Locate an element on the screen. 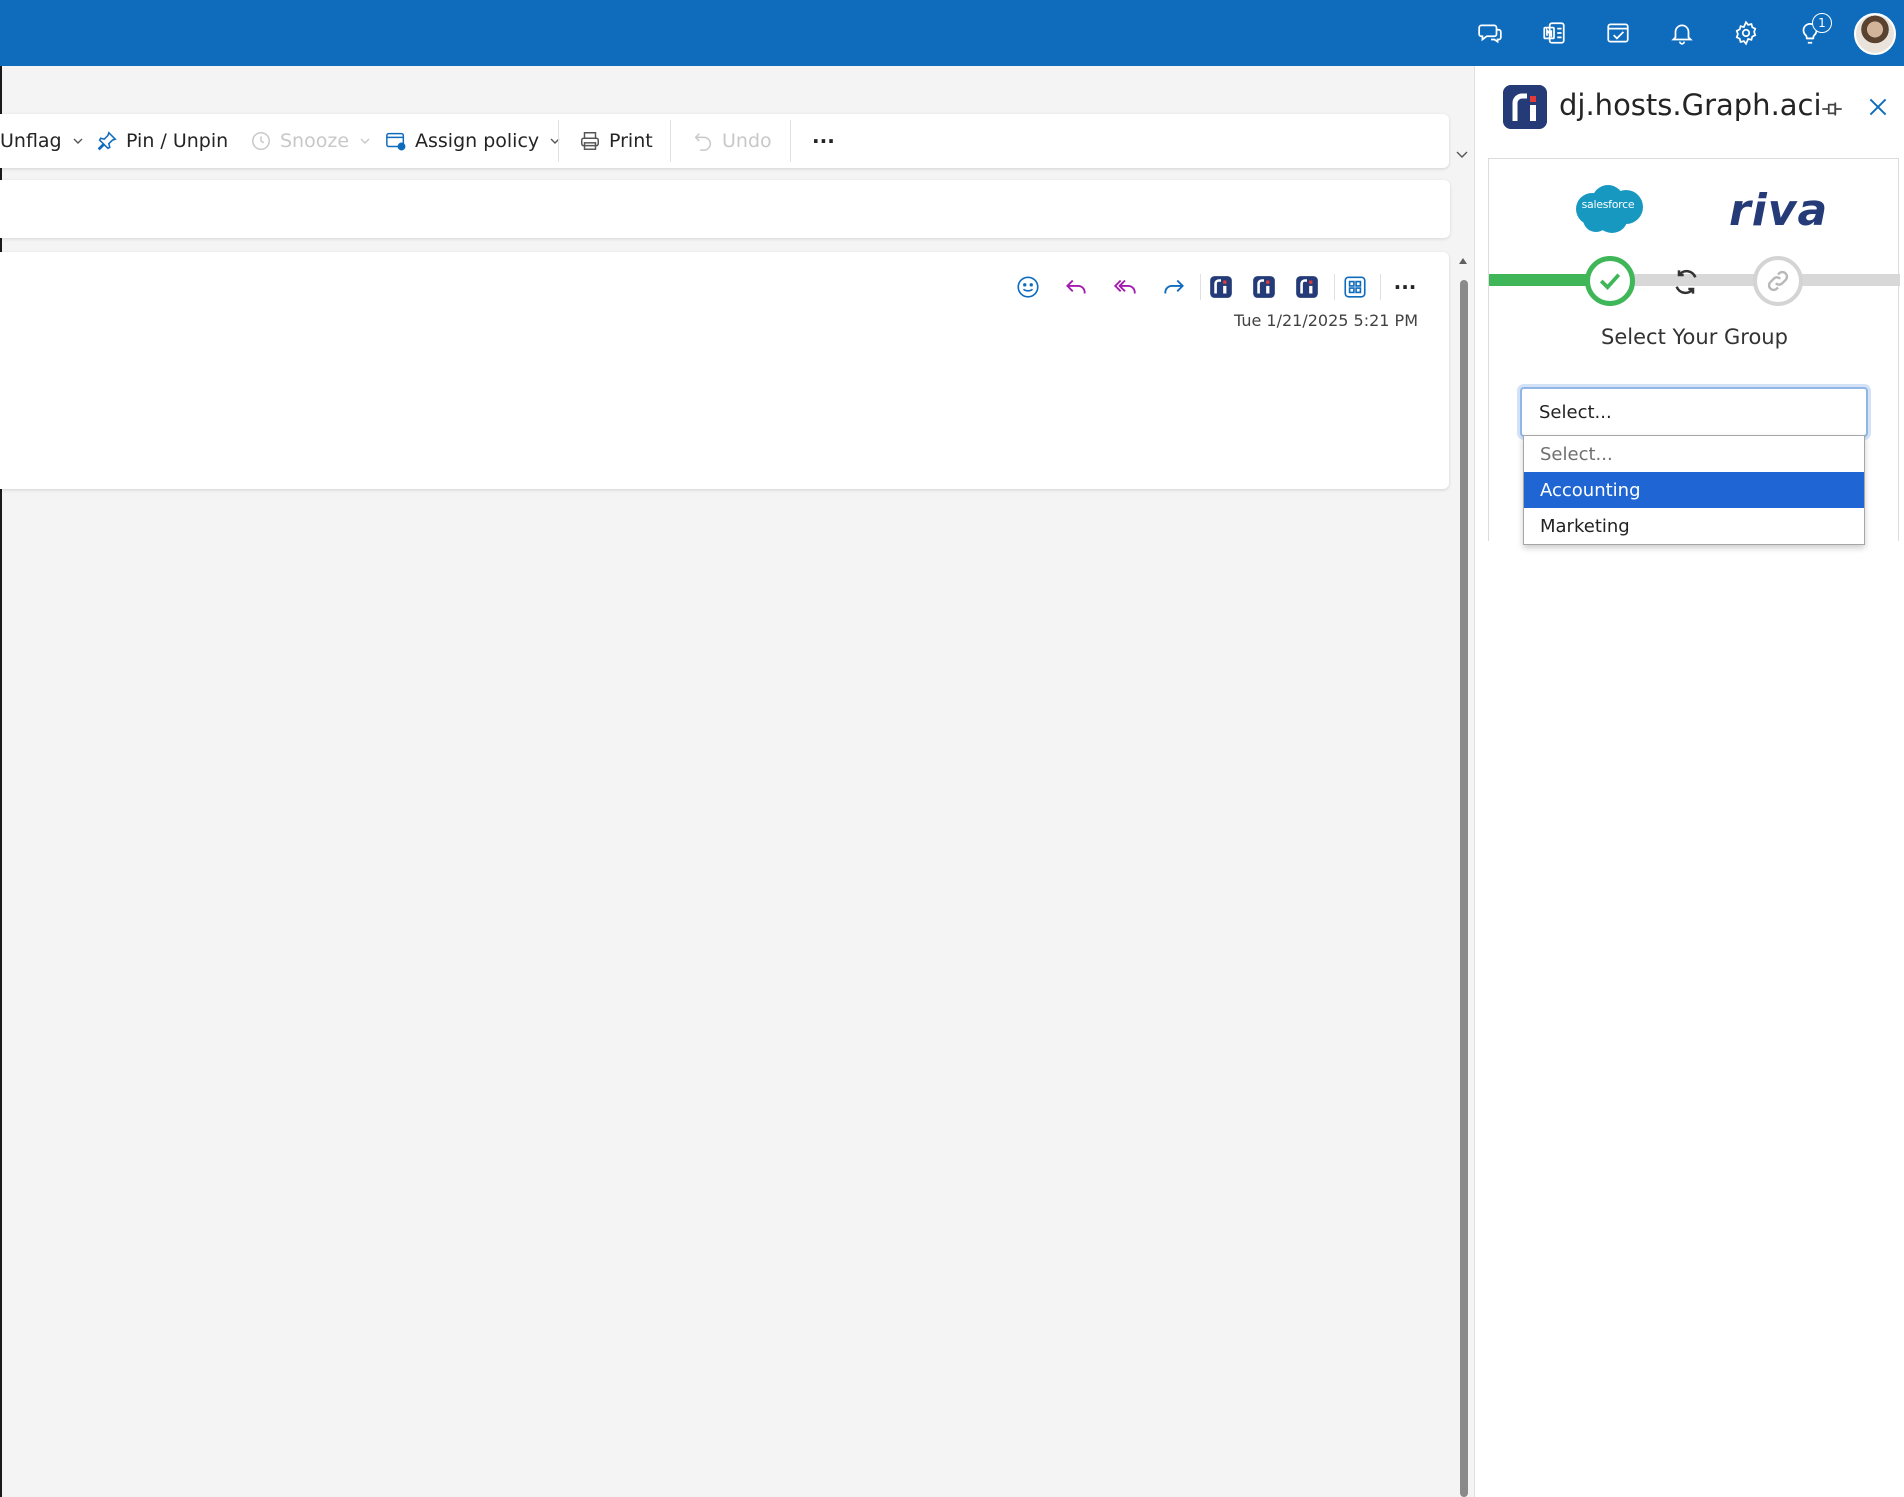  group-select-dropdown: Select... Accounting Marketing is located at coordinates (1694, 490).